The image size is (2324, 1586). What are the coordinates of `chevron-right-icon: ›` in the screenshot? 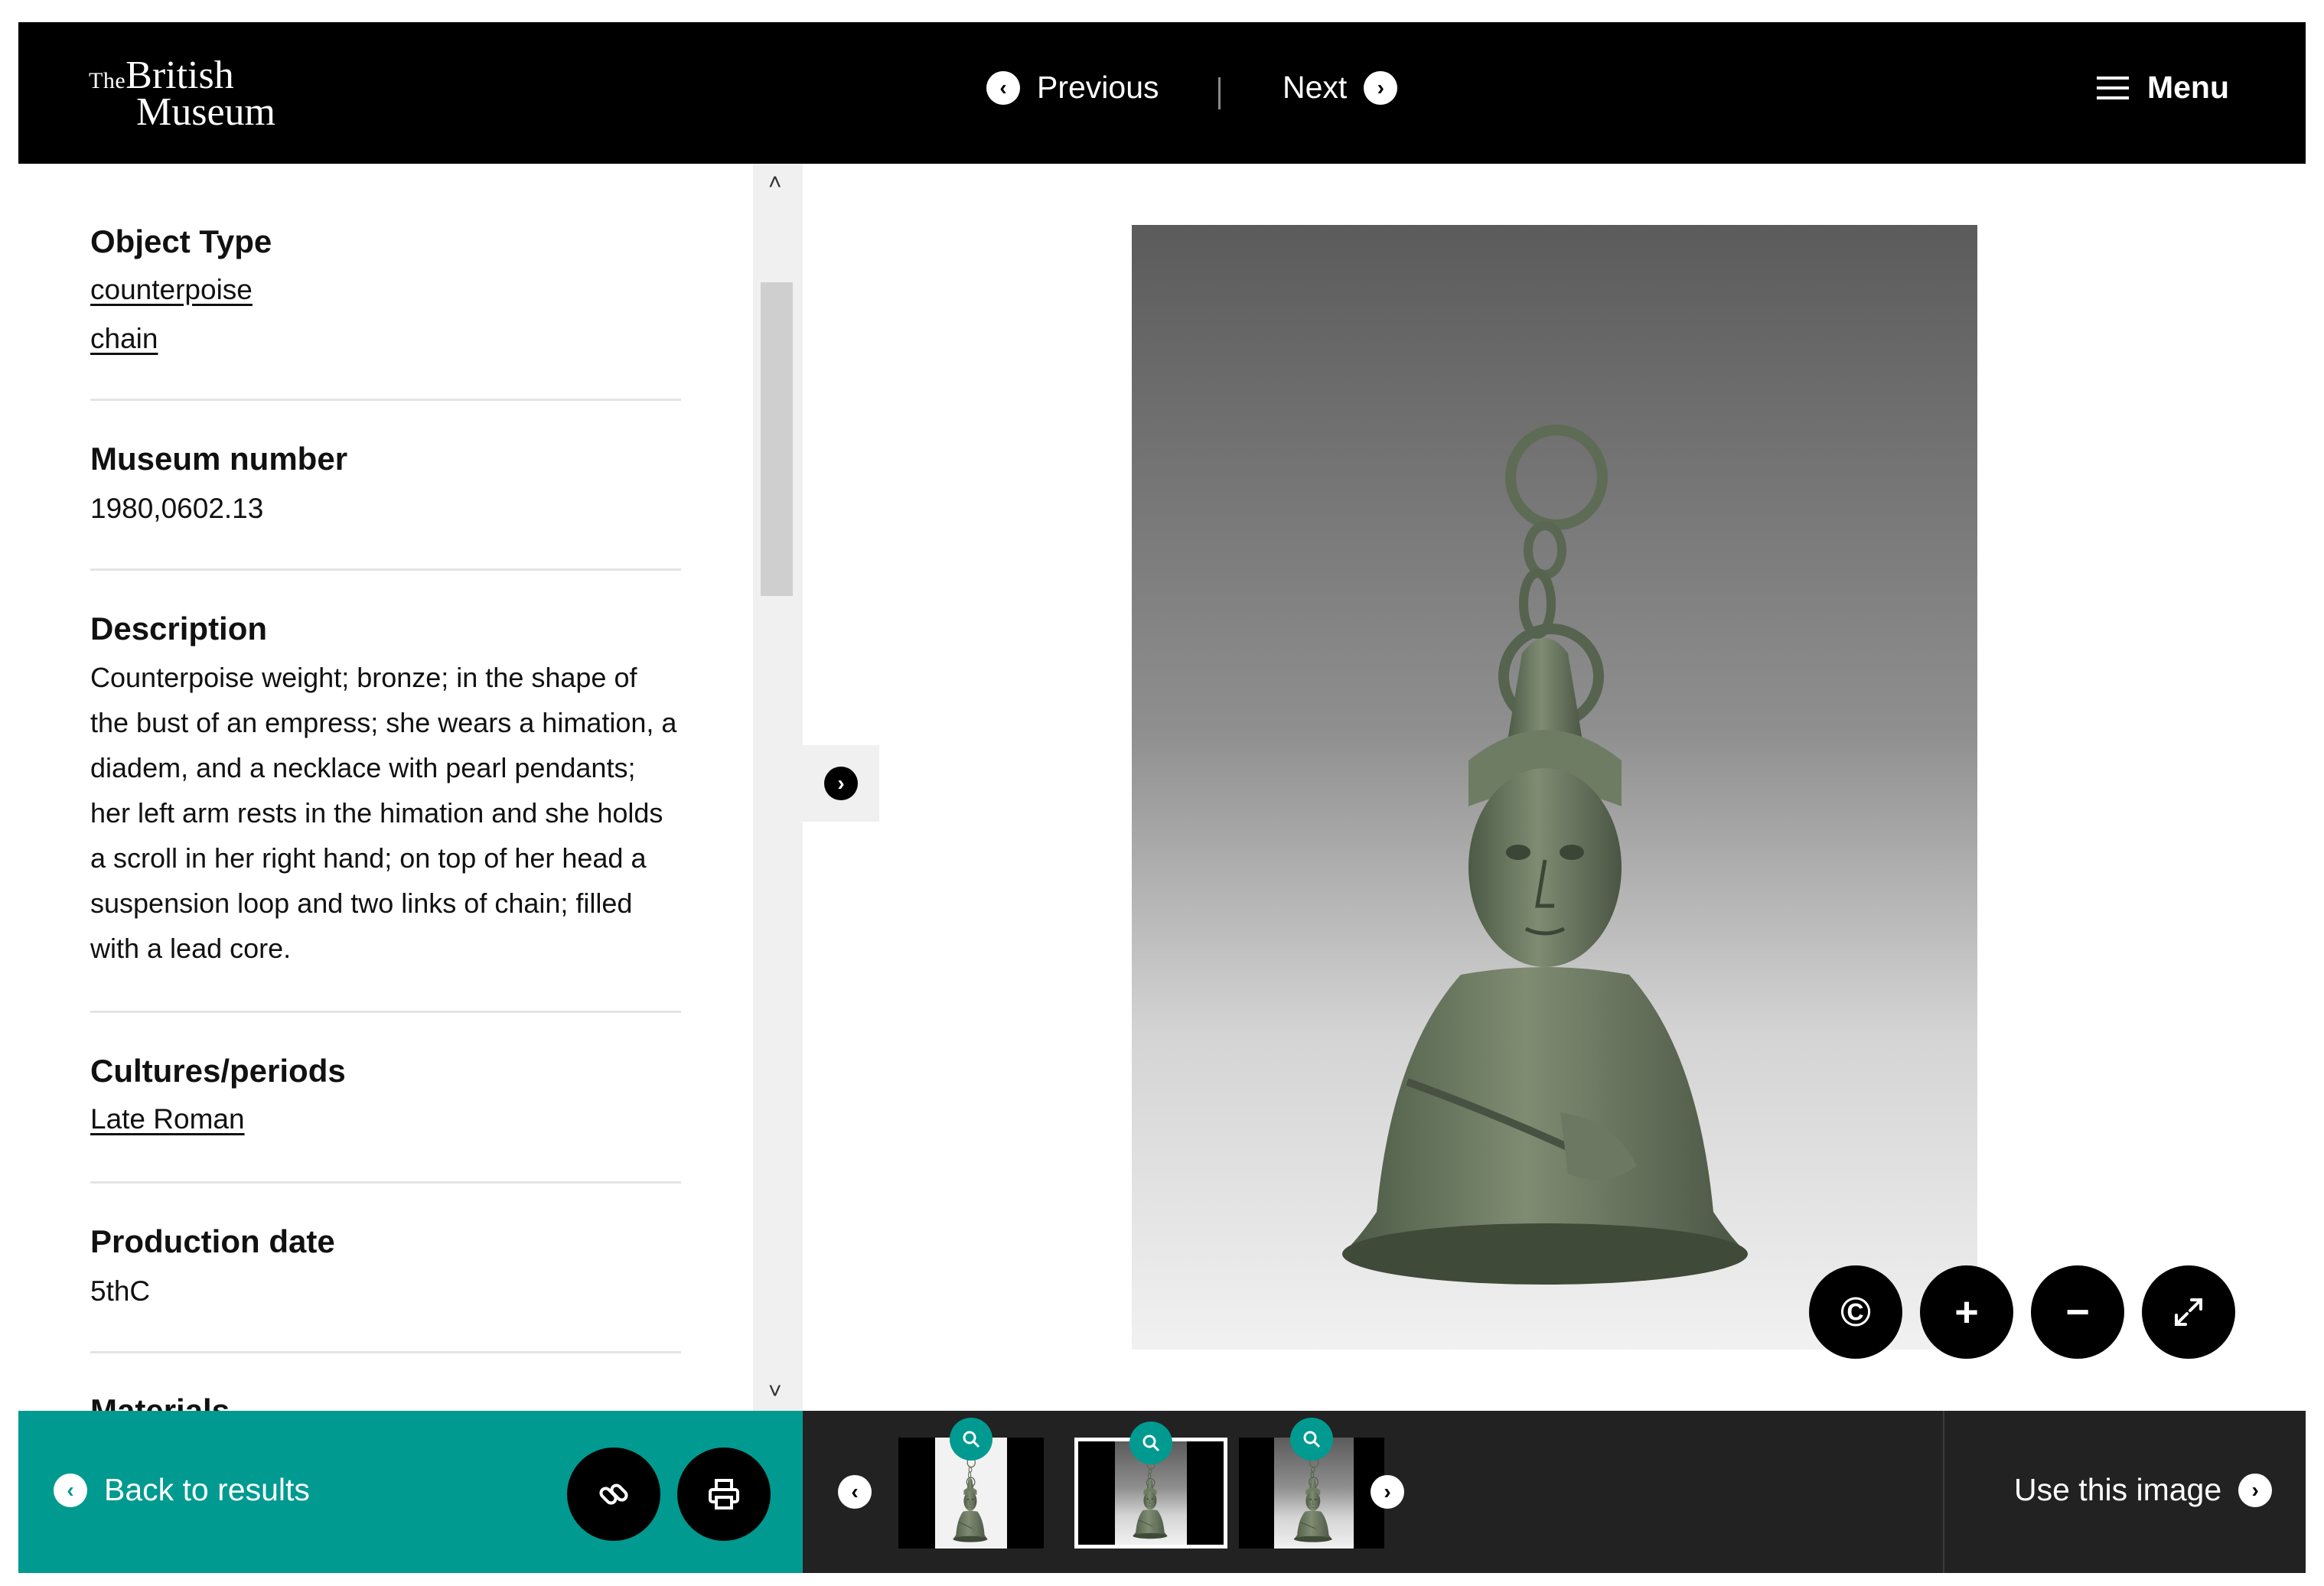 It's located at (1387, 1492).